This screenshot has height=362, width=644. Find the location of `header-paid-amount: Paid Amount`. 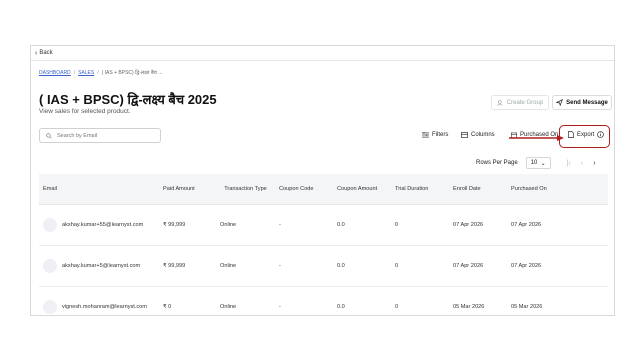

header-paid-amount: Paid Amount is located at coordinates (187, 189).